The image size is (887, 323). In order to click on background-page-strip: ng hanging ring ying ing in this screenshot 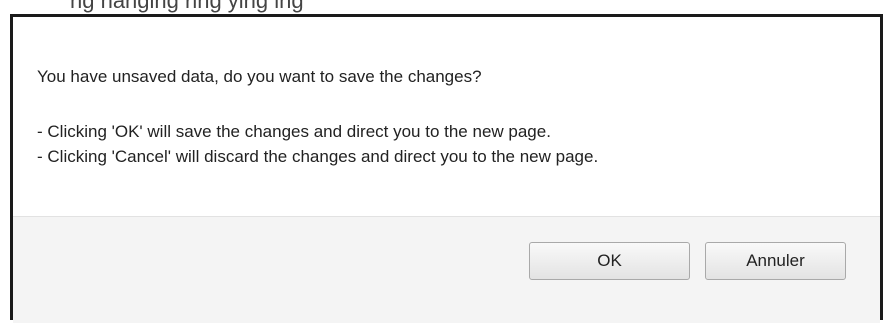, I will do `click(443, 7)`.